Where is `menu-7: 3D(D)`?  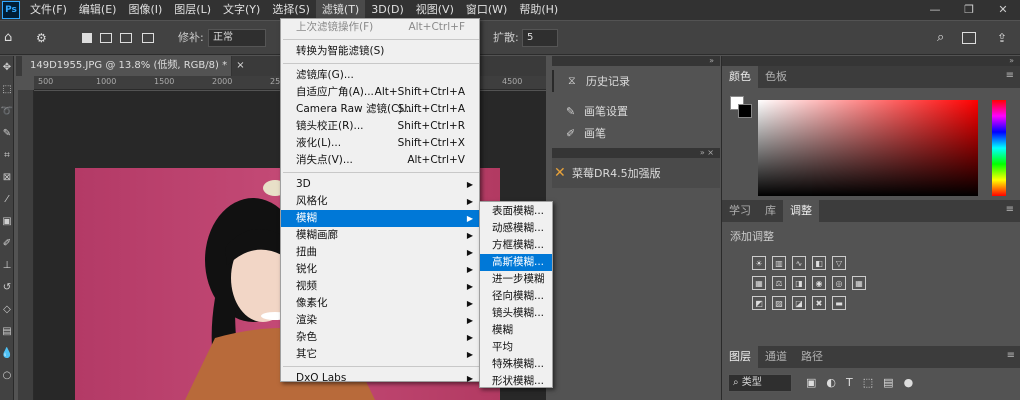
menu-7: 3D(D) is located at coordinates (387, 10).